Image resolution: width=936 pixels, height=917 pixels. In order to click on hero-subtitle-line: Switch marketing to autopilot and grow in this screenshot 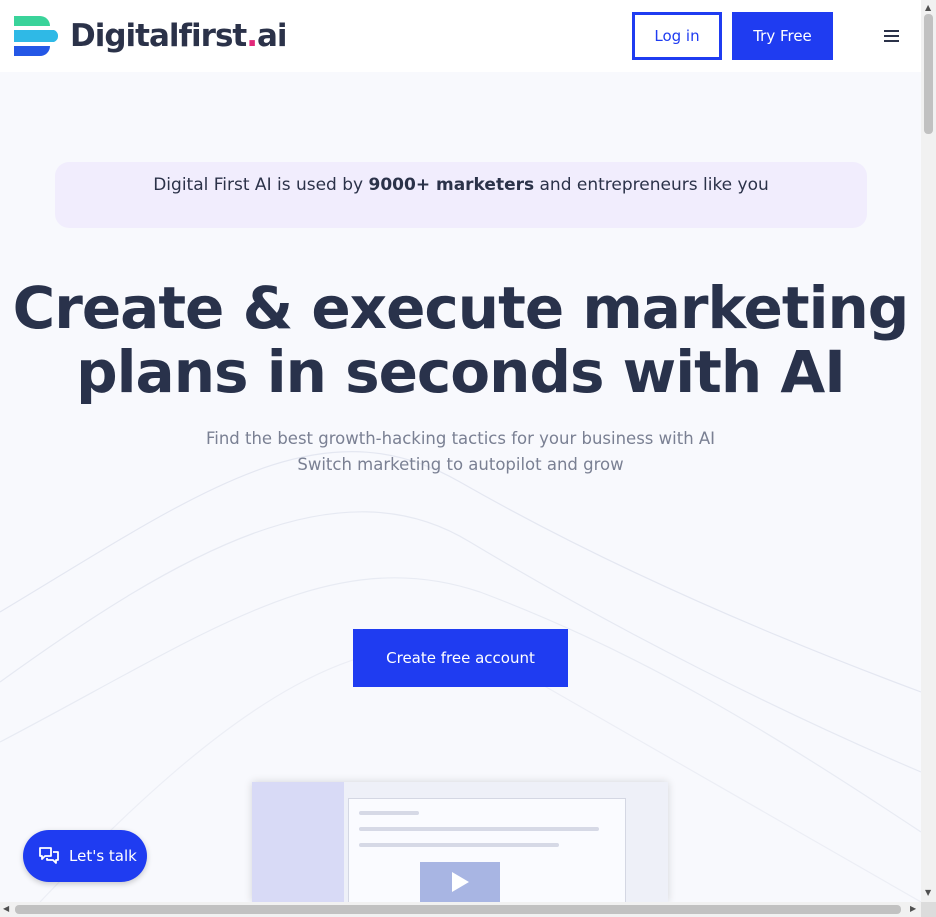, I will do `click(460, 464)`.